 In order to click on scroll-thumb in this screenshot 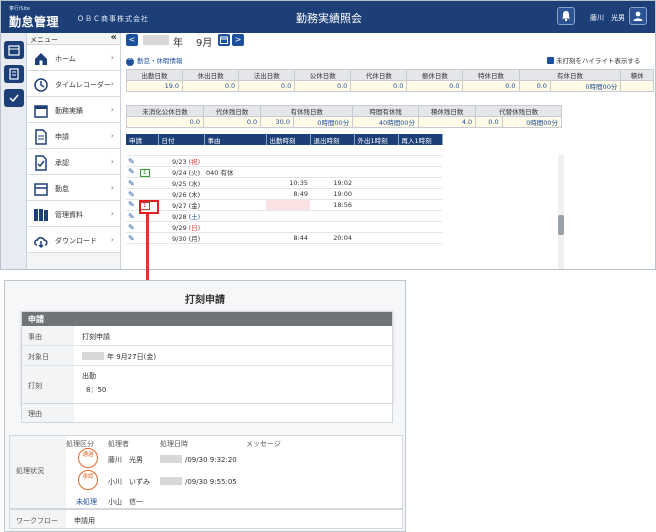, I will do `click(561, 225)`.